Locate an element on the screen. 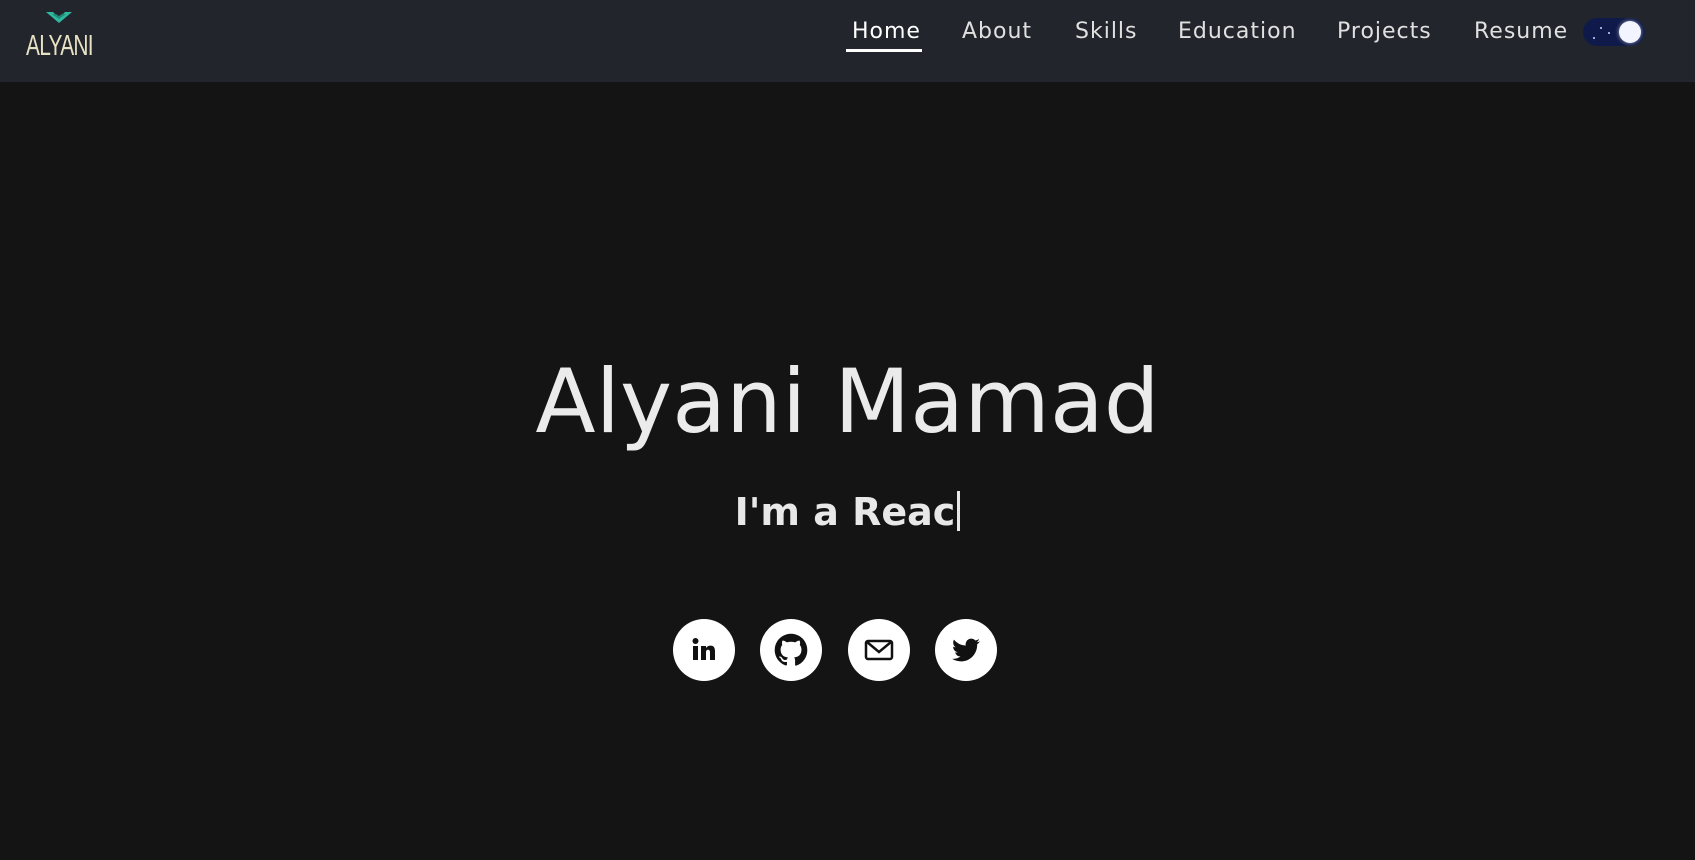  moon-icon is located at coordinates (1630, 32).